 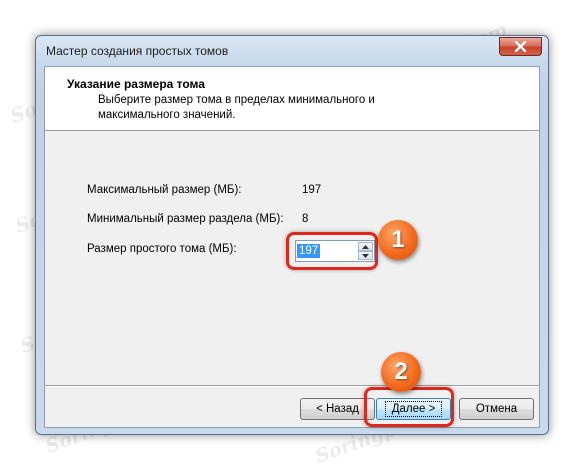 I want to click on cancel-button: Отмена, so click(x=496, y=409).